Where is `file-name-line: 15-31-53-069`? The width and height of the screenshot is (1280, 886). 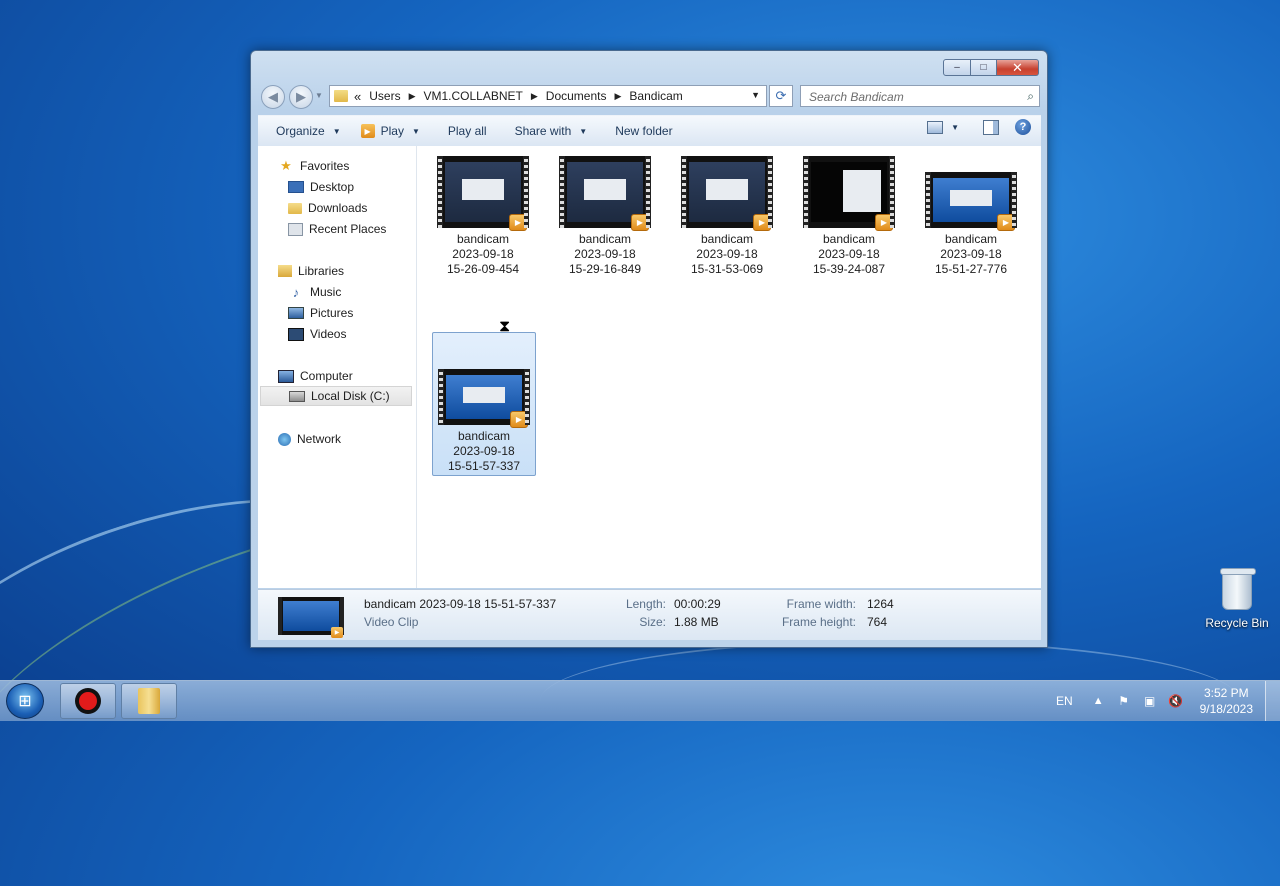 file-name-line: 15-31-53-069 is located at coordinates (727, 269).